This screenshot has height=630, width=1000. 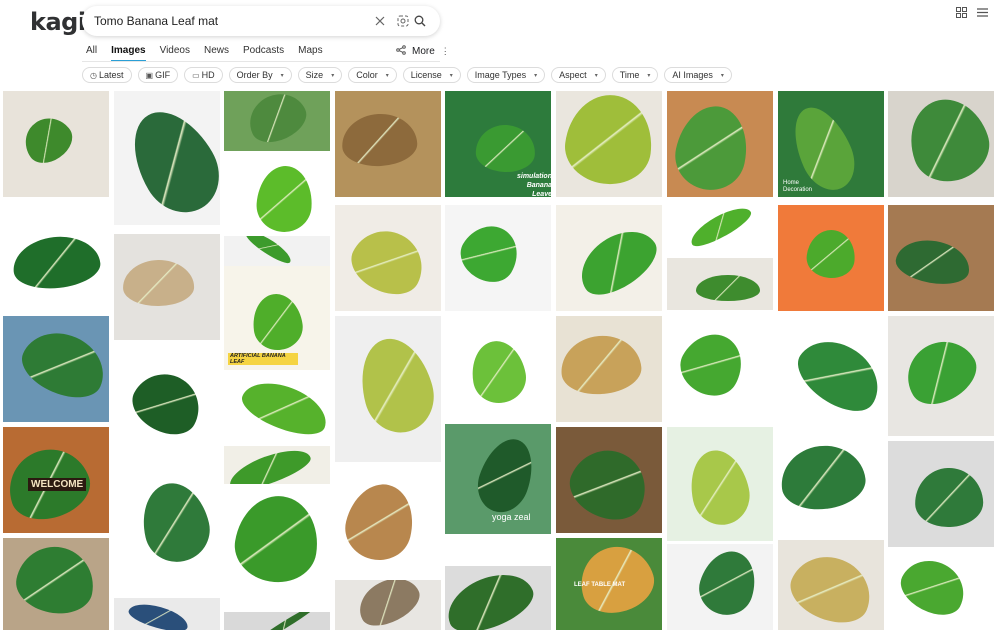 What do you see at coordinates (263, 359) in the screenshot?
I see `tile-caption-artificial: ARTIFICIAL BANANA LEAF` at bounding box center [263, 359].